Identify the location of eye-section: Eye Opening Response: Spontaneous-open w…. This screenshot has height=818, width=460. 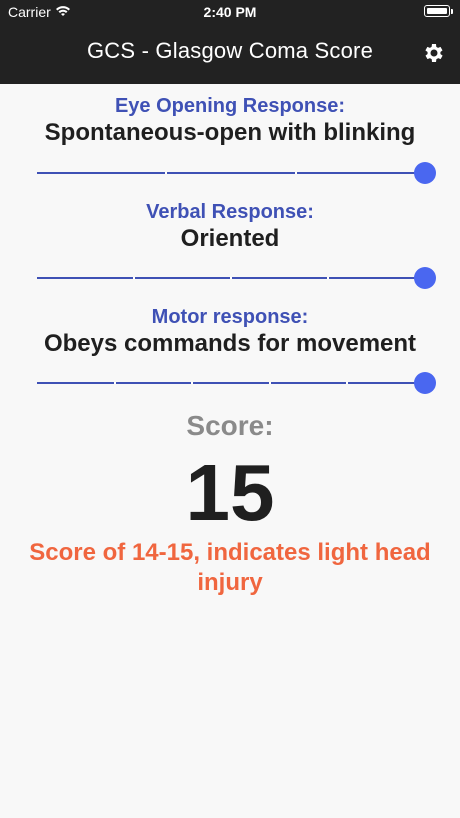
(230, 121).